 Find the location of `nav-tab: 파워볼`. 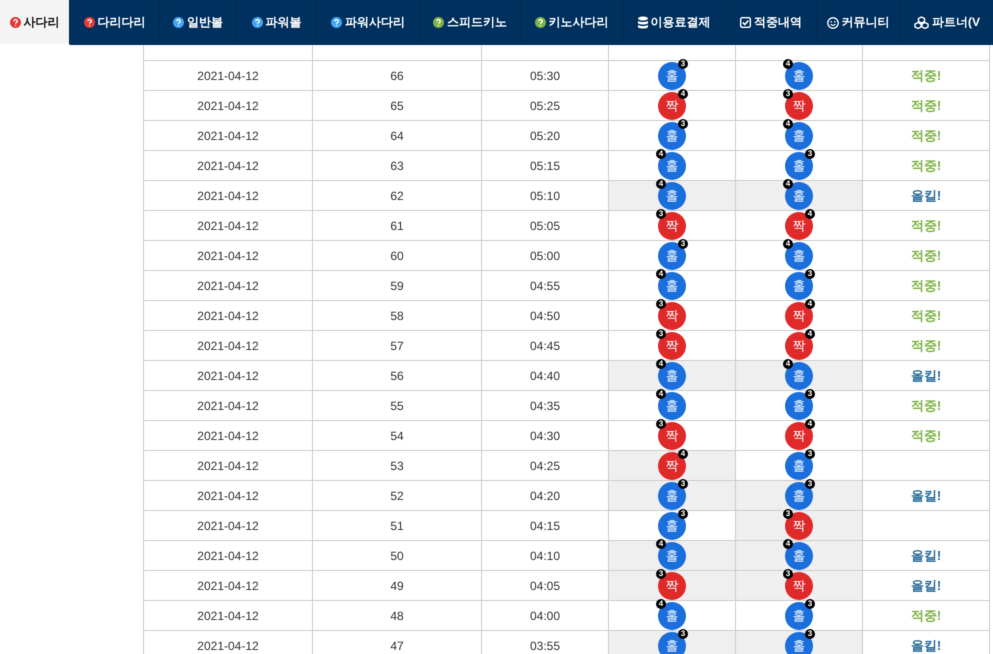

nav-tab: 파워볼 is located at coordinates (277, 22).